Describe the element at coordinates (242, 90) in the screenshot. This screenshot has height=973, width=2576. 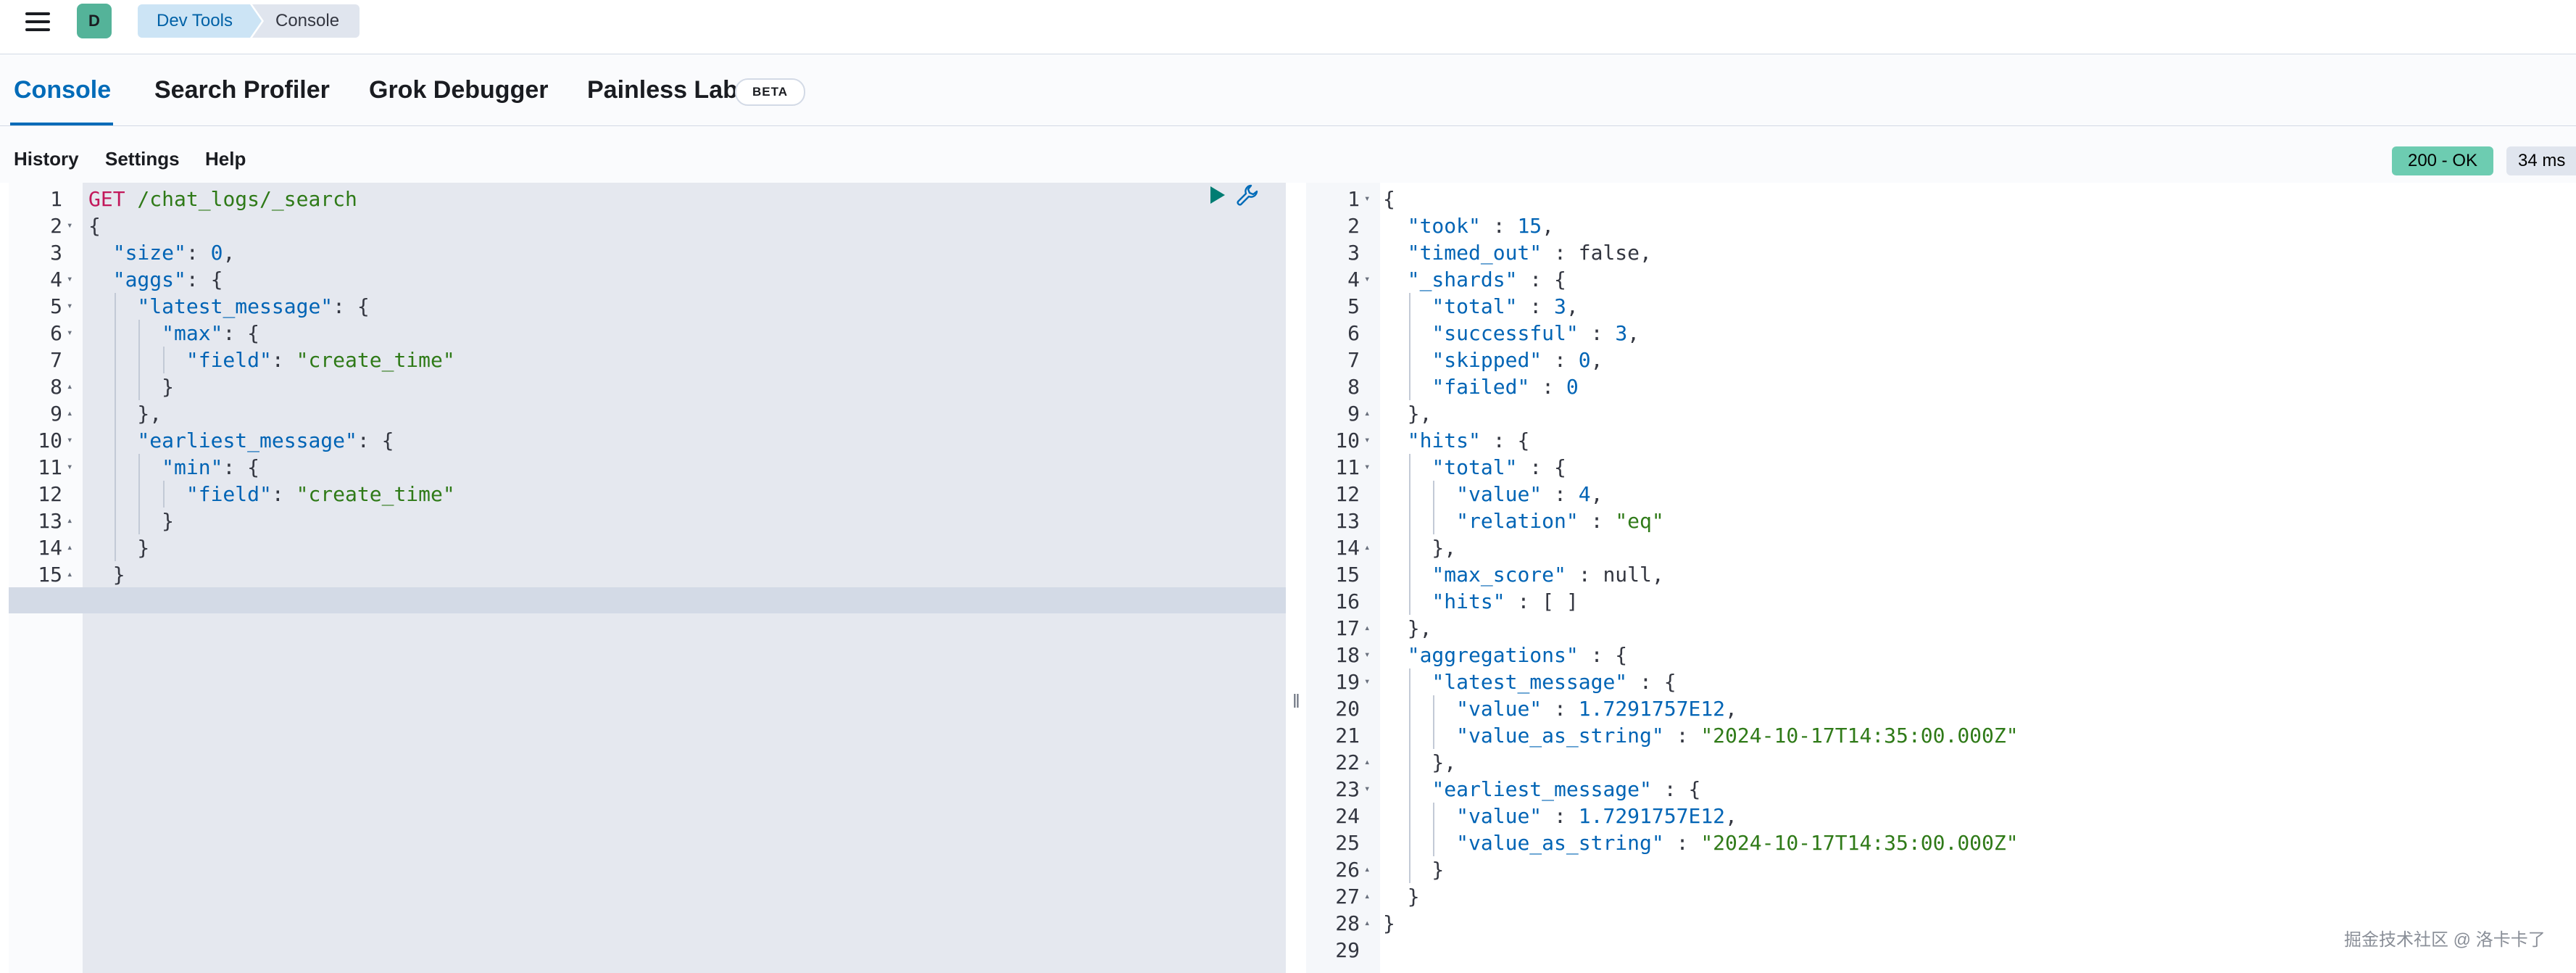
I see `tab-search-profiler: Search Profiler` at that location.